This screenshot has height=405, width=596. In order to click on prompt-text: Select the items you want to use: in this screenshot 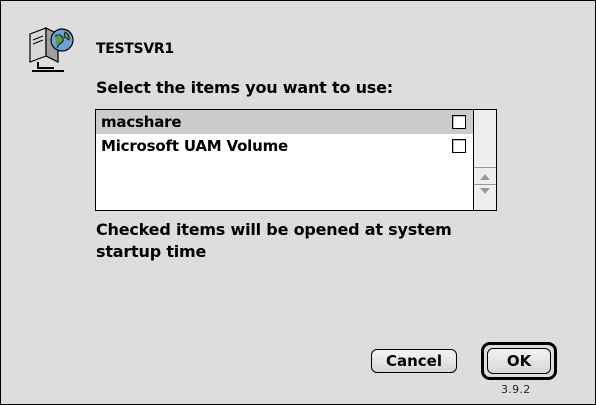, I will do `click(244, 87)`.